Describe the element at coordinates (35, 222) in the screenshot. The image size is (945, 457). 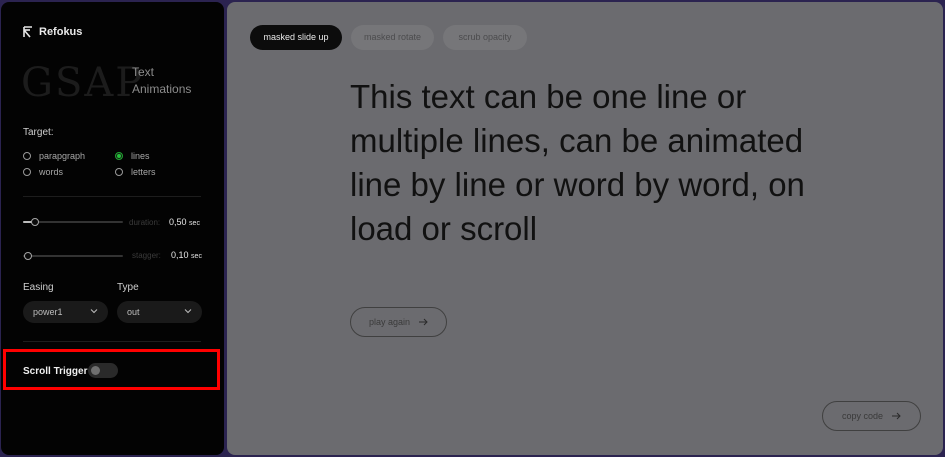
I see `duration-slider-handle` at that location.